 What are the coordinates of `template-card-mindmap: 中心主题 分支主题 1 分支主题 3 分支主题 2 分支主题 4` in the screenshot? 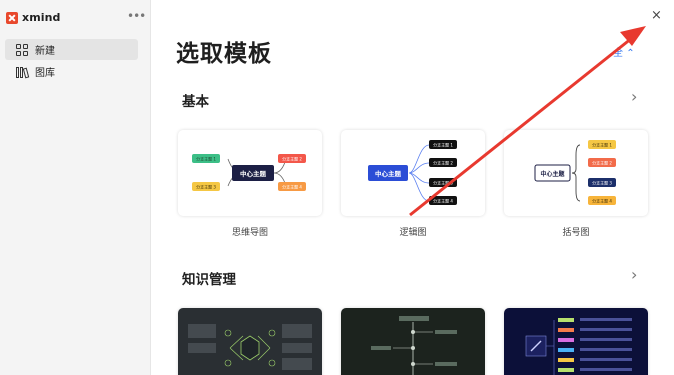 It's located at (250, 173).